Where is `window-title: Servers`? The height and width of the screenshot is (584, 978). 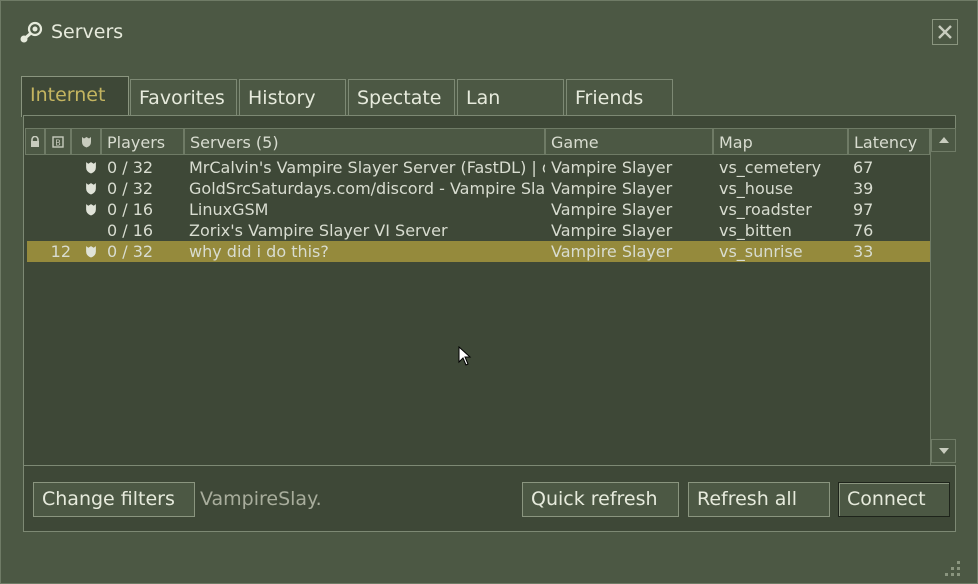
window-title: Servers is located at coordinates (87, 32).